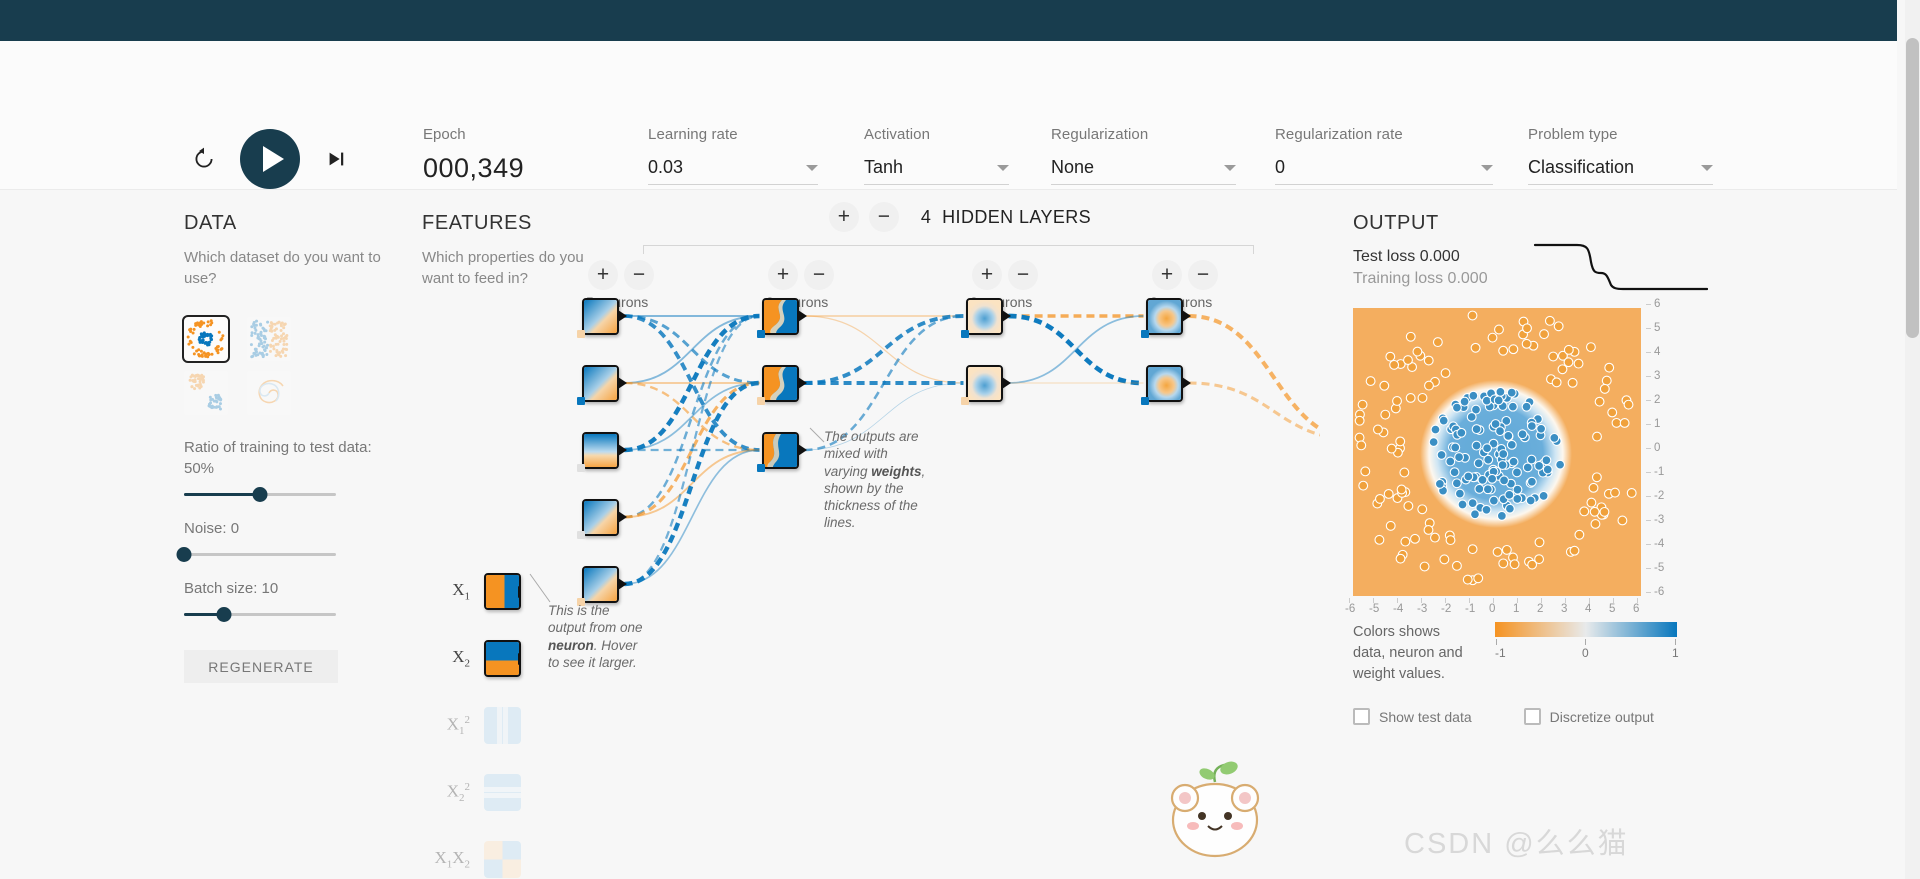 This screenshot has width=1920, height=879. I want to click on neuron-L2-N2, so click(780, 383).